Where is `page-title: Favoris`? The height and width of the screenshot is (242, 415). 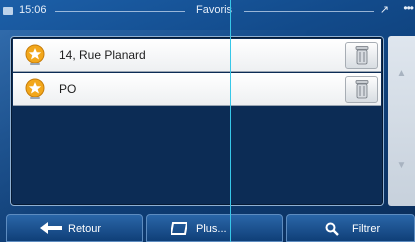 page-title: Favoris is located at coordinates (214, 10).